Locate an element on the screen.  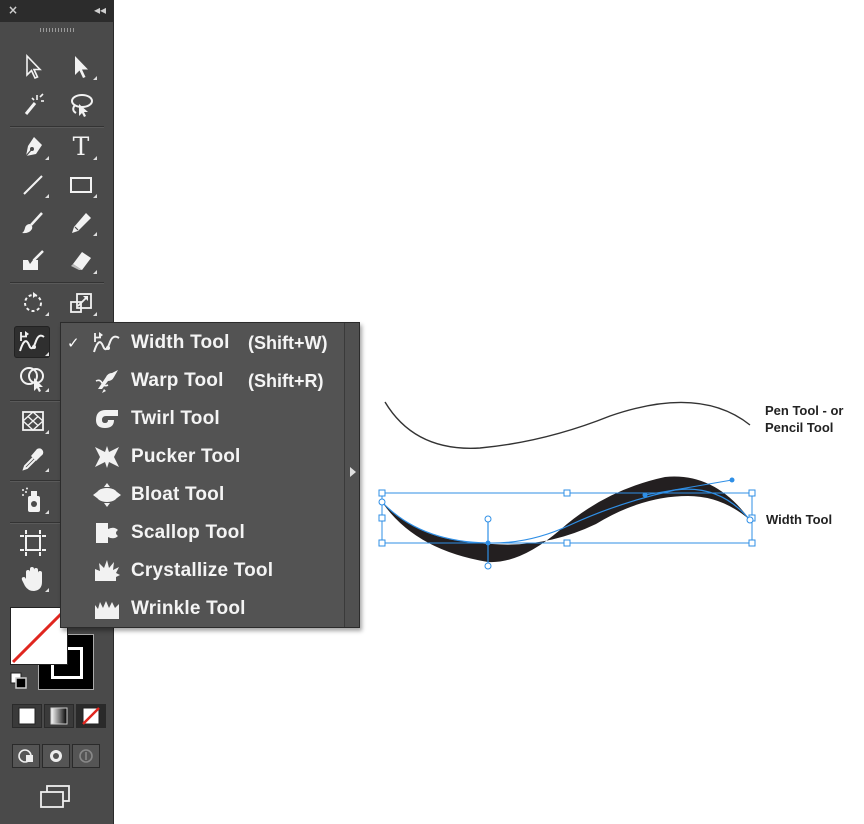
menu-item-label: Twirl Tool is located at coordinates (175, 418).